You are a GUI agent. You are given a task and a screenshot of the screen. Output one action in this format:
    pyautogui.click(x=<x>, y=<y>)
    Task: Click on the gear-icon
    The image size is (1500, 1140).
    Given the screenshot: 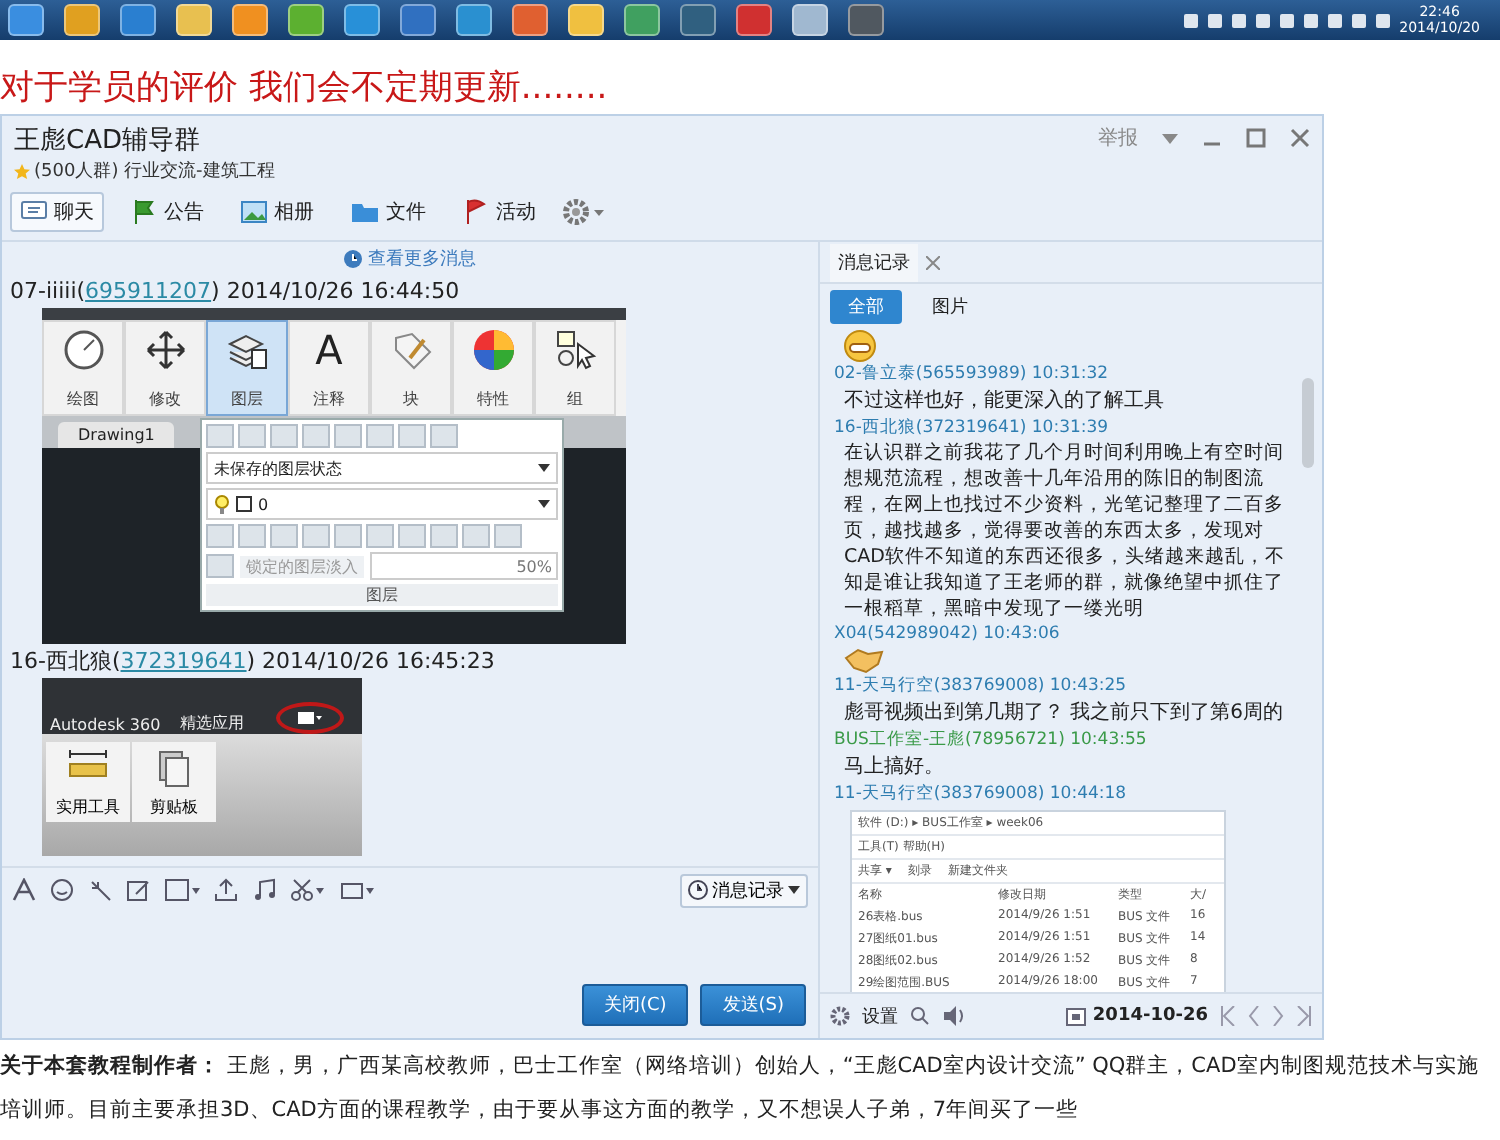 What is the action you would take?
    pyautogui.click(x=840, y=1016)
    